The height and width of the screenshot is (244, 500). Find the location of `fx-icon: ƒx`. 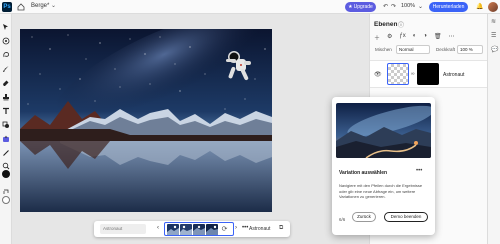

fx-icon: ƒx is located at coordinates (402, 37).